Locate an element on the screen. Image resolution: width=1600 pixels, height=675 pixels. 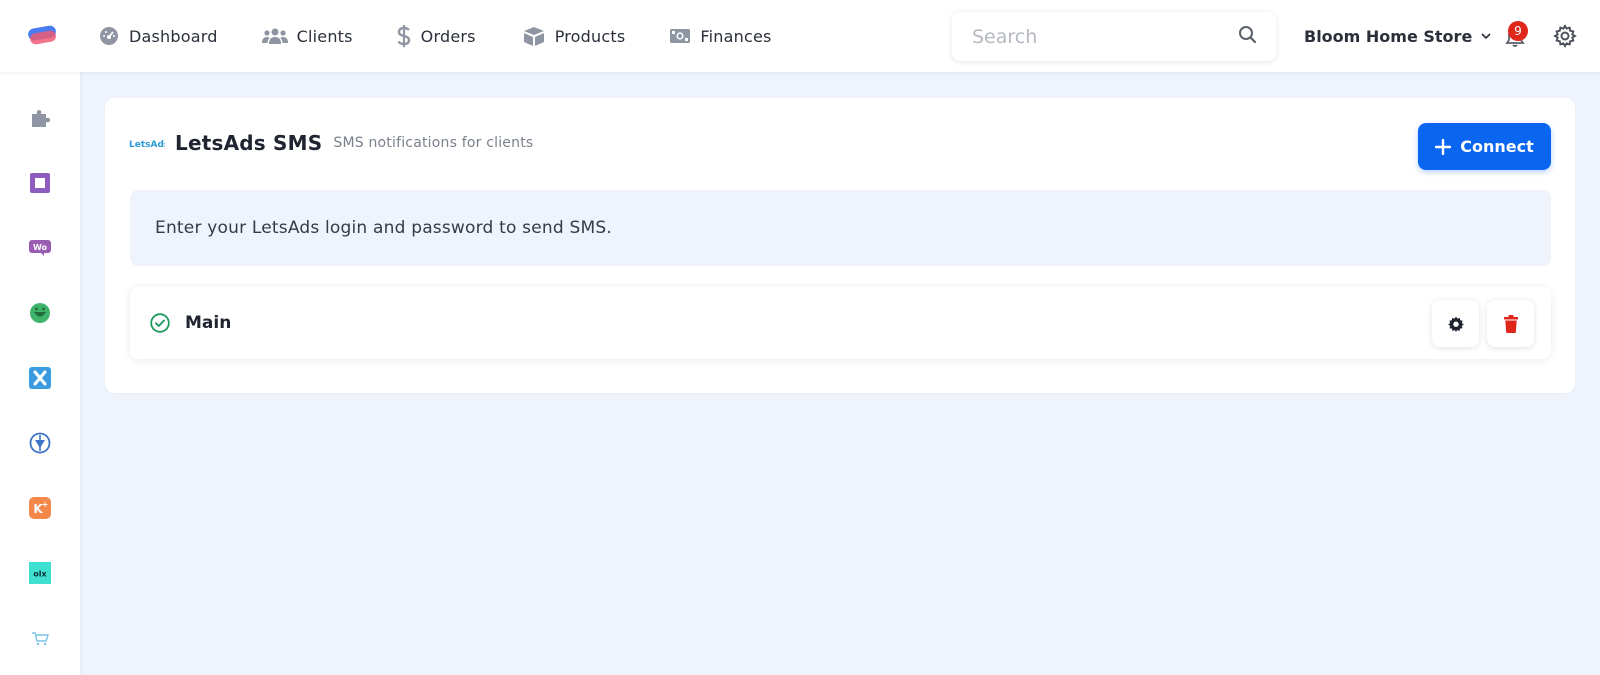
users-icon is located at coordinates (274, 36).